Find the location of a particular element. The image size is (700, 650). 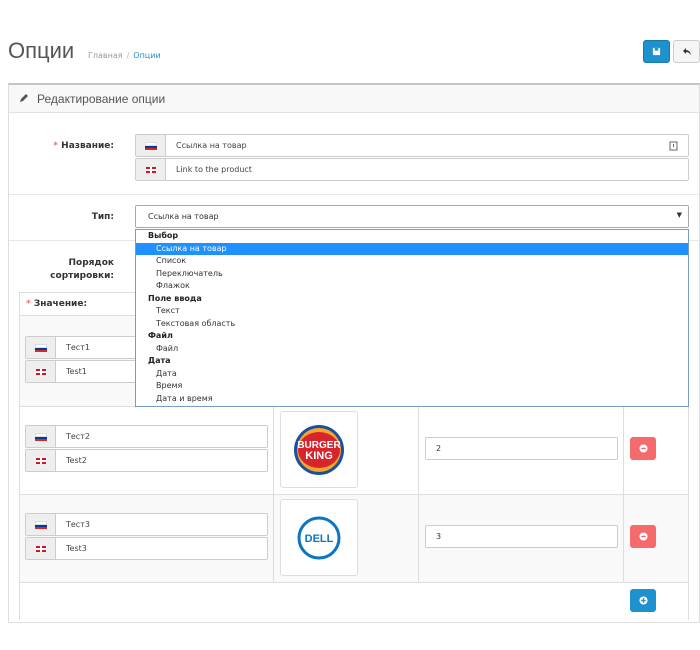

dell-logo: DELL is located at coordinates (319, 537).